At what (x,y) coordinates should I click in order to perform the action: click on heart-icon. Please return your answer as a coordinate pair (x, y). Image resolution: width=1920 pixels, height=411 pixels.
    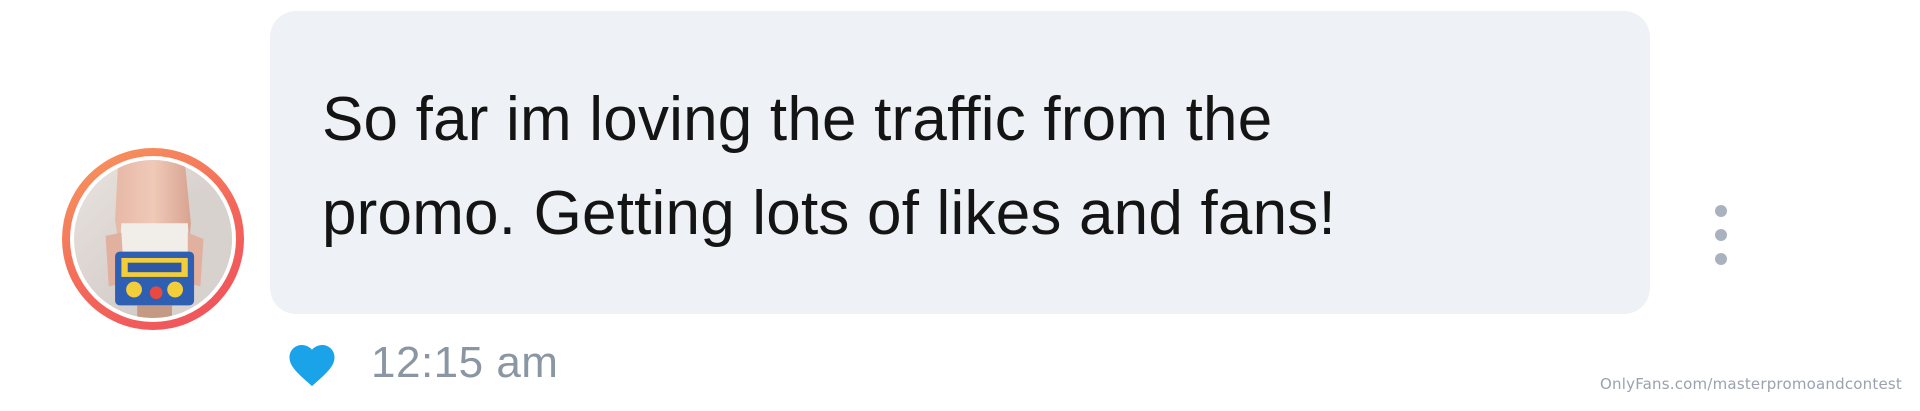
    Looking at the image, I should click on (312, 363).